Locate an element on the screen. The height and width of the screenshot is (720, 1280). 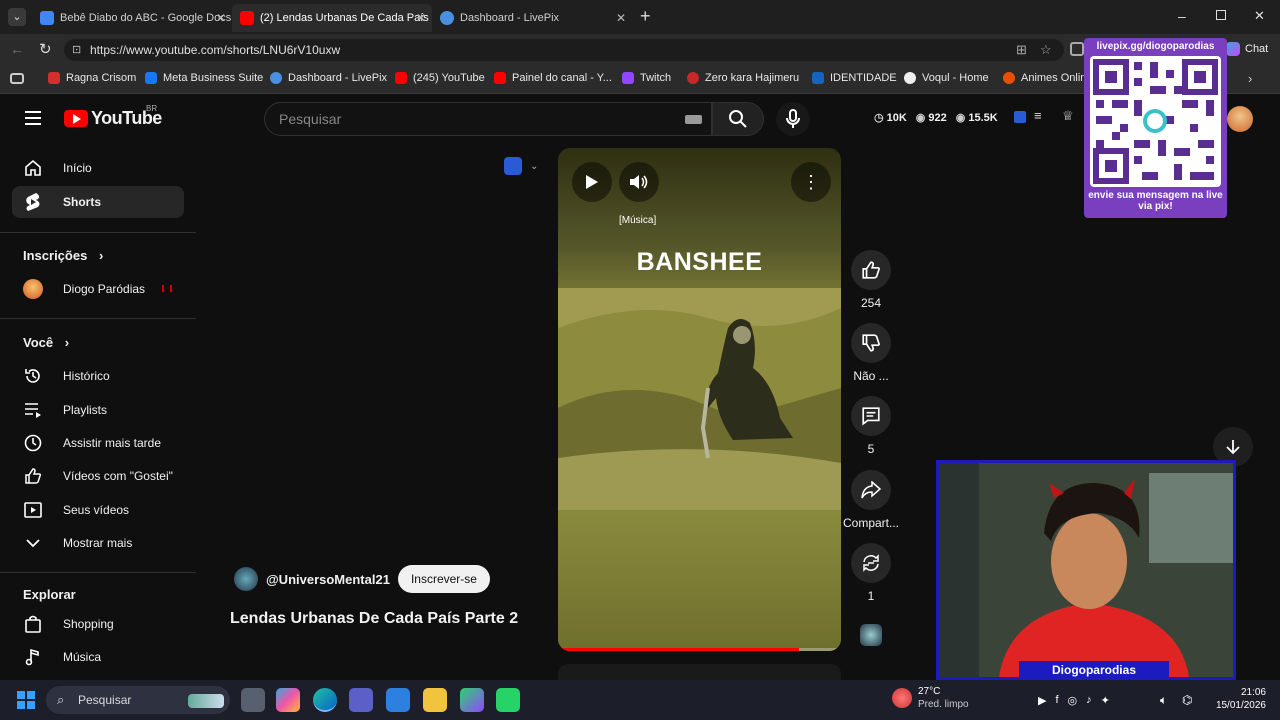
subscribe-button: Inscrever-se is located at coordinates (443, 579).